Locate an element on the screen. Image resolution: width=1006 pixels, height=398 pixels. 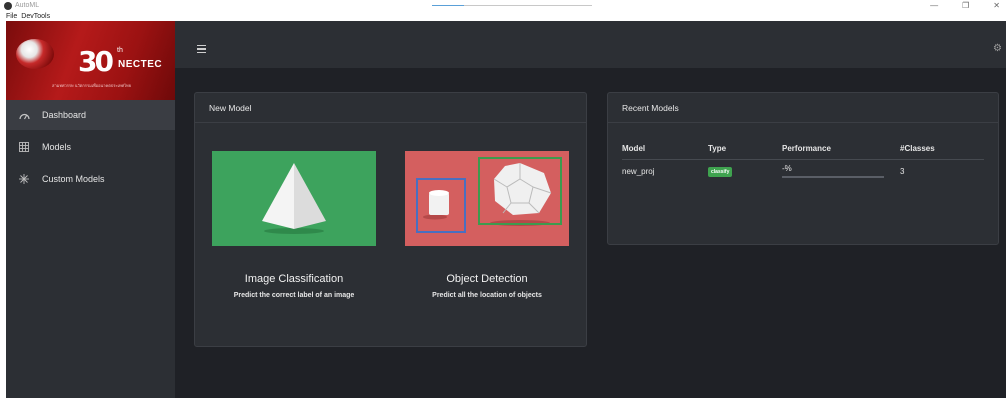
loading-indicator is located at coordinates (512, 5).